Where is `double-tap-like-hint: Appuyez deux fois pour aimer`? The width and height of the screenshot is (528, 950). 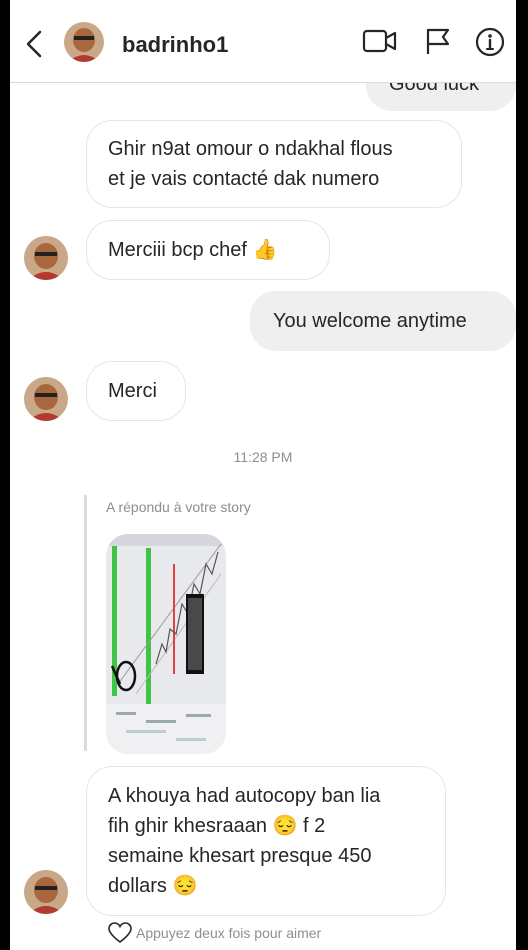
double-tap-like-hint: Appuyez deux fois pour aimer is located at coordinates (214, 933).